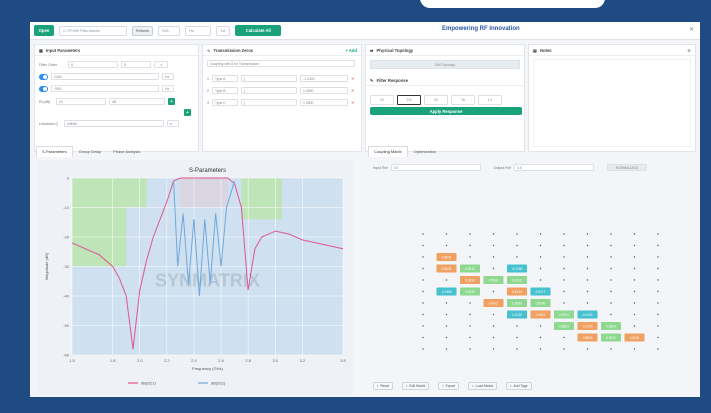 This screenshot has height=413, width=711. I want to click on unloaded-q-label: Unloaded Q, so click(49, 123).